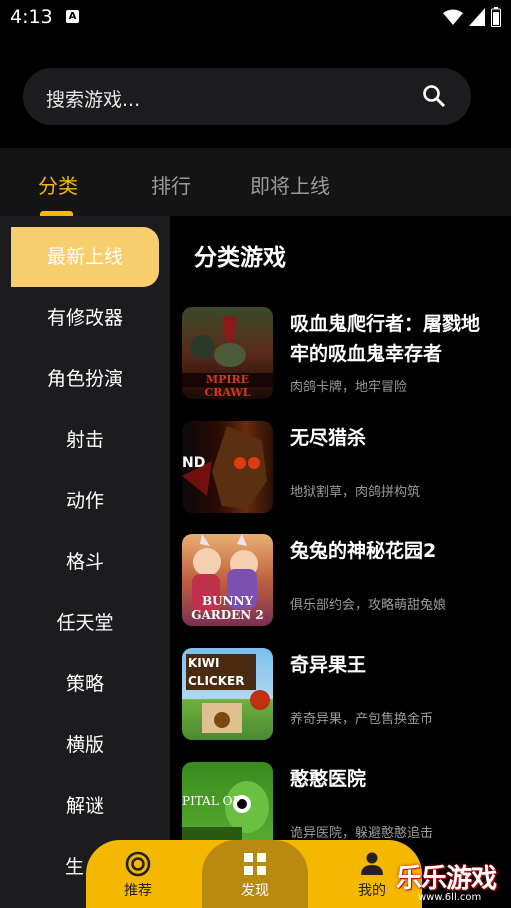  I want to click on game-thumbnail: KIWI CLICKER, so click(227, 694).